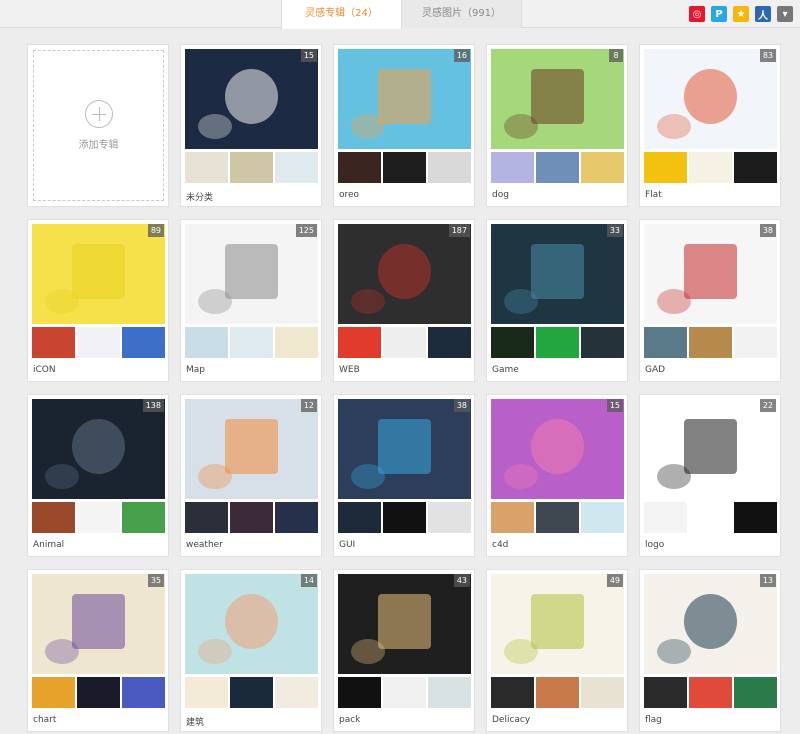 The image size is (800, 734). I want to click on album-card: 187 WEB, so click(404, 300).